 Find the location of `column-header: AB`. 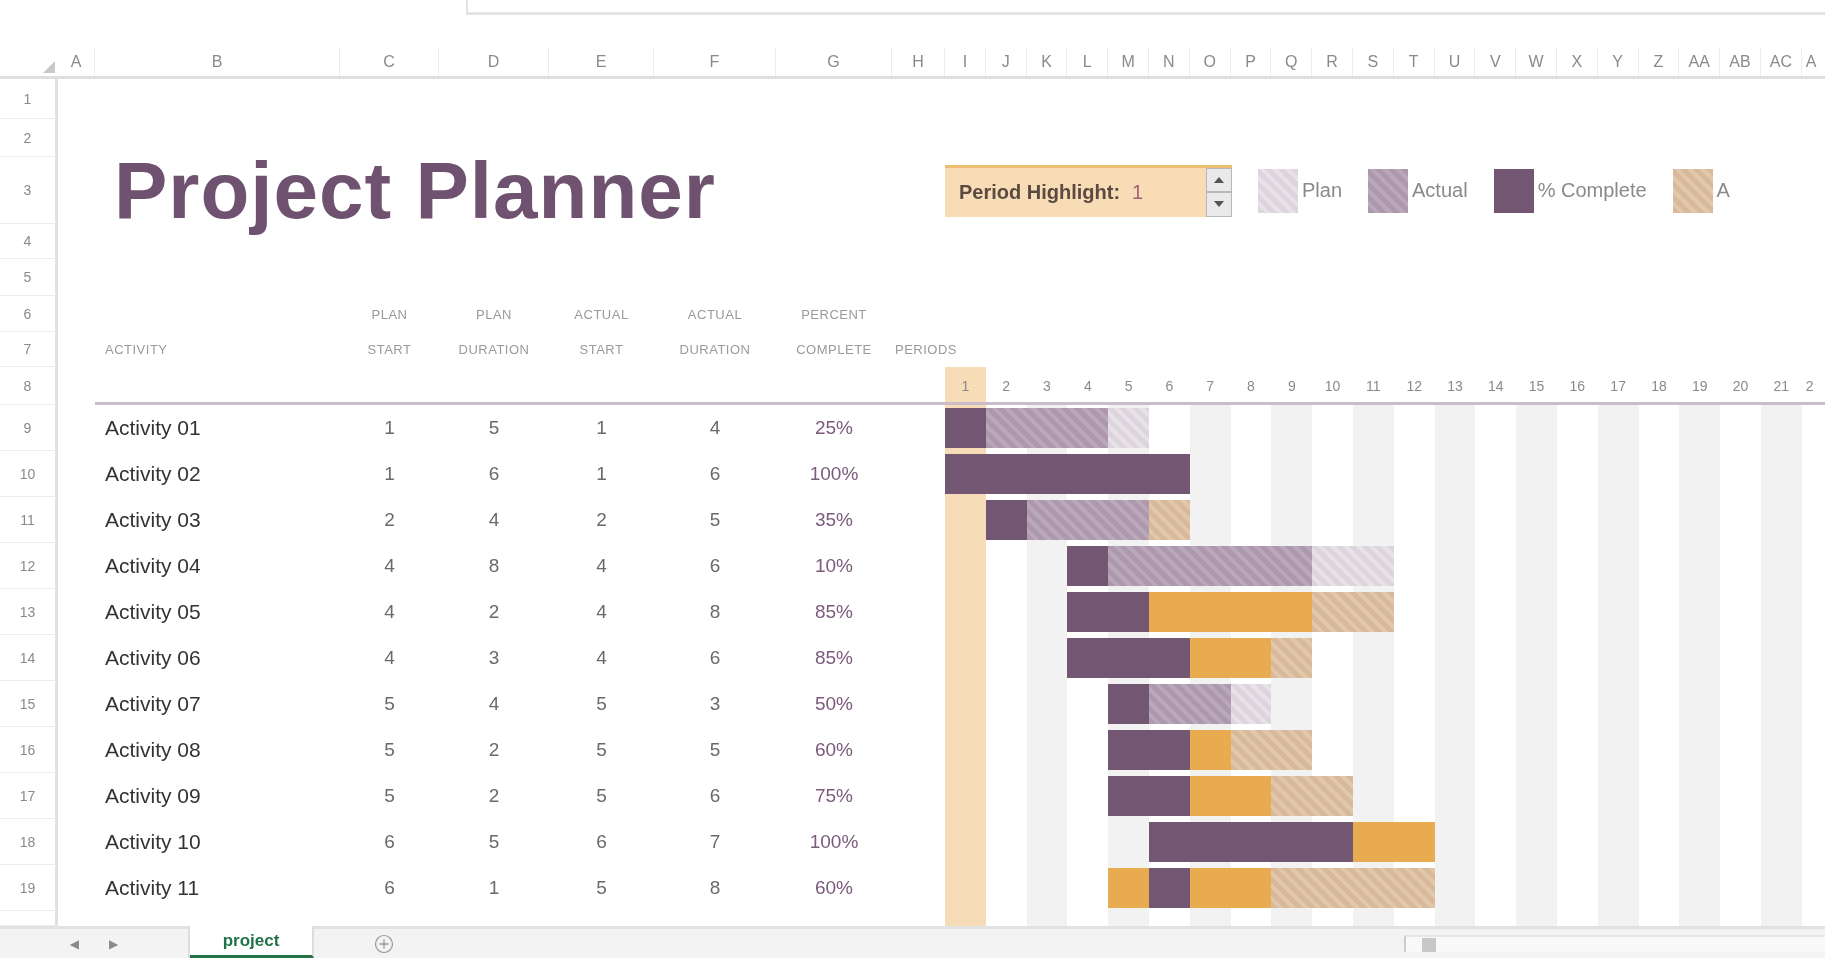

column-header: AB is located at coordinates (1740, 62).